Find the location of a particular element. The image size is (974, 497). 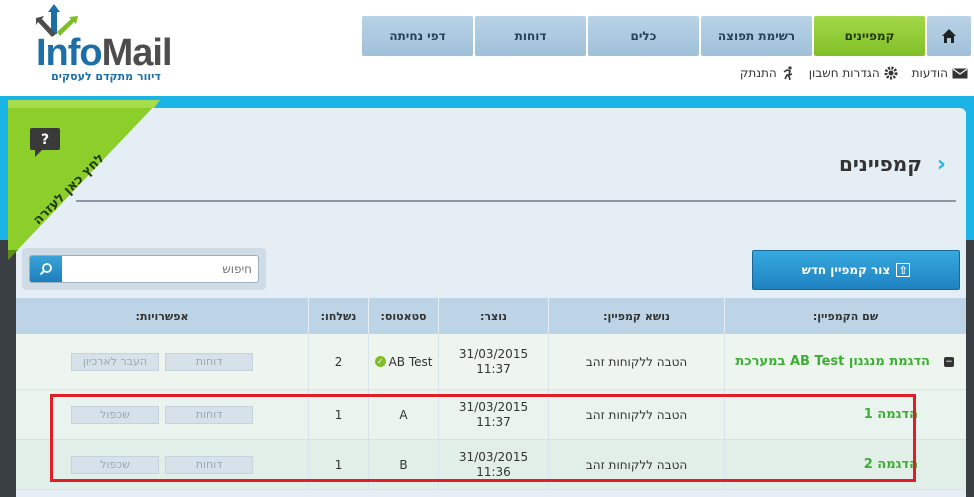

check-circle-icon: ✓ is located at coordinates (380, 361).